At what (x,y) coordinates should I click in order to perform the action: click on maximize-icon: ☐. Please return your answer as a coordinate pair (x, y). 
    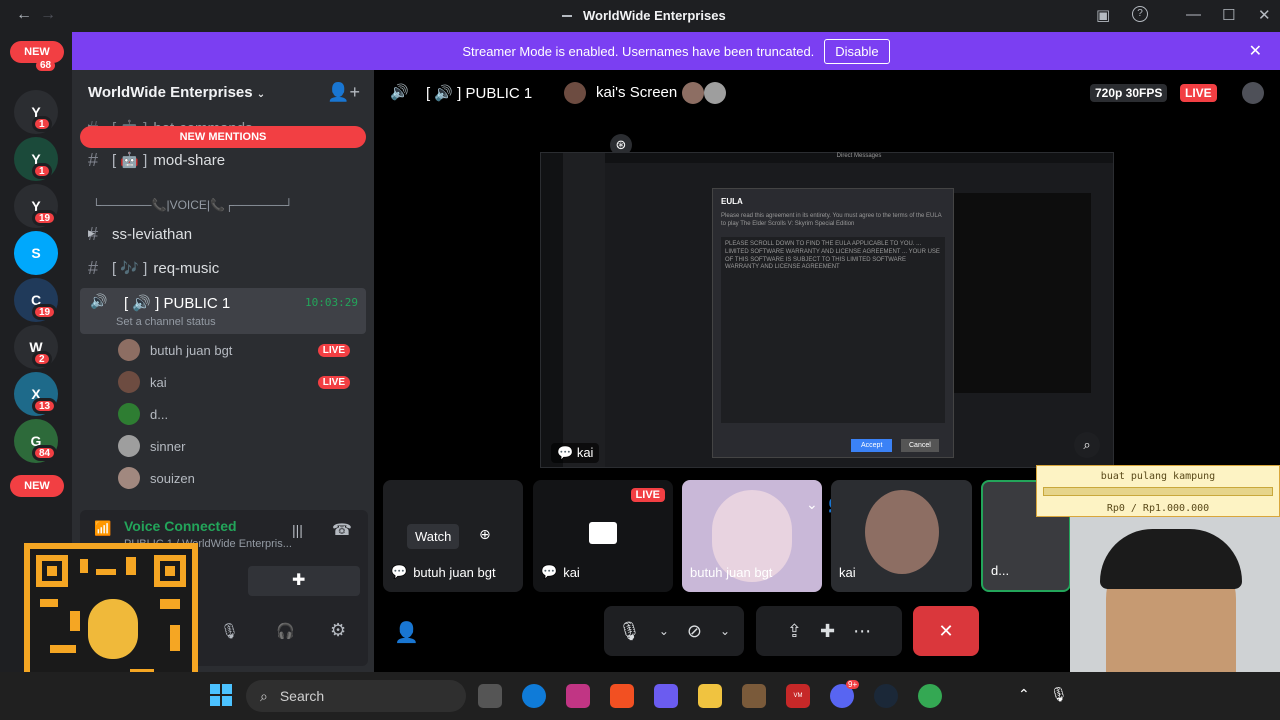
    Looking at the image, I should click on (1228, 15).